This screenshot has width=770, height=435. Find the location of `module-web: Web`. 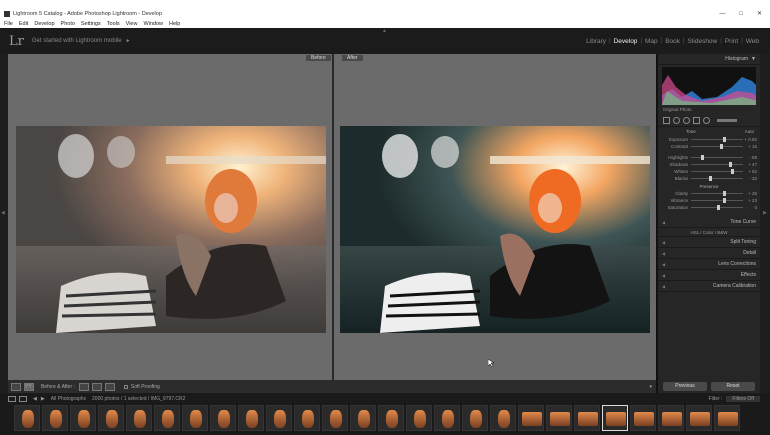

module-web: Web is located at coordinates (752, 41).